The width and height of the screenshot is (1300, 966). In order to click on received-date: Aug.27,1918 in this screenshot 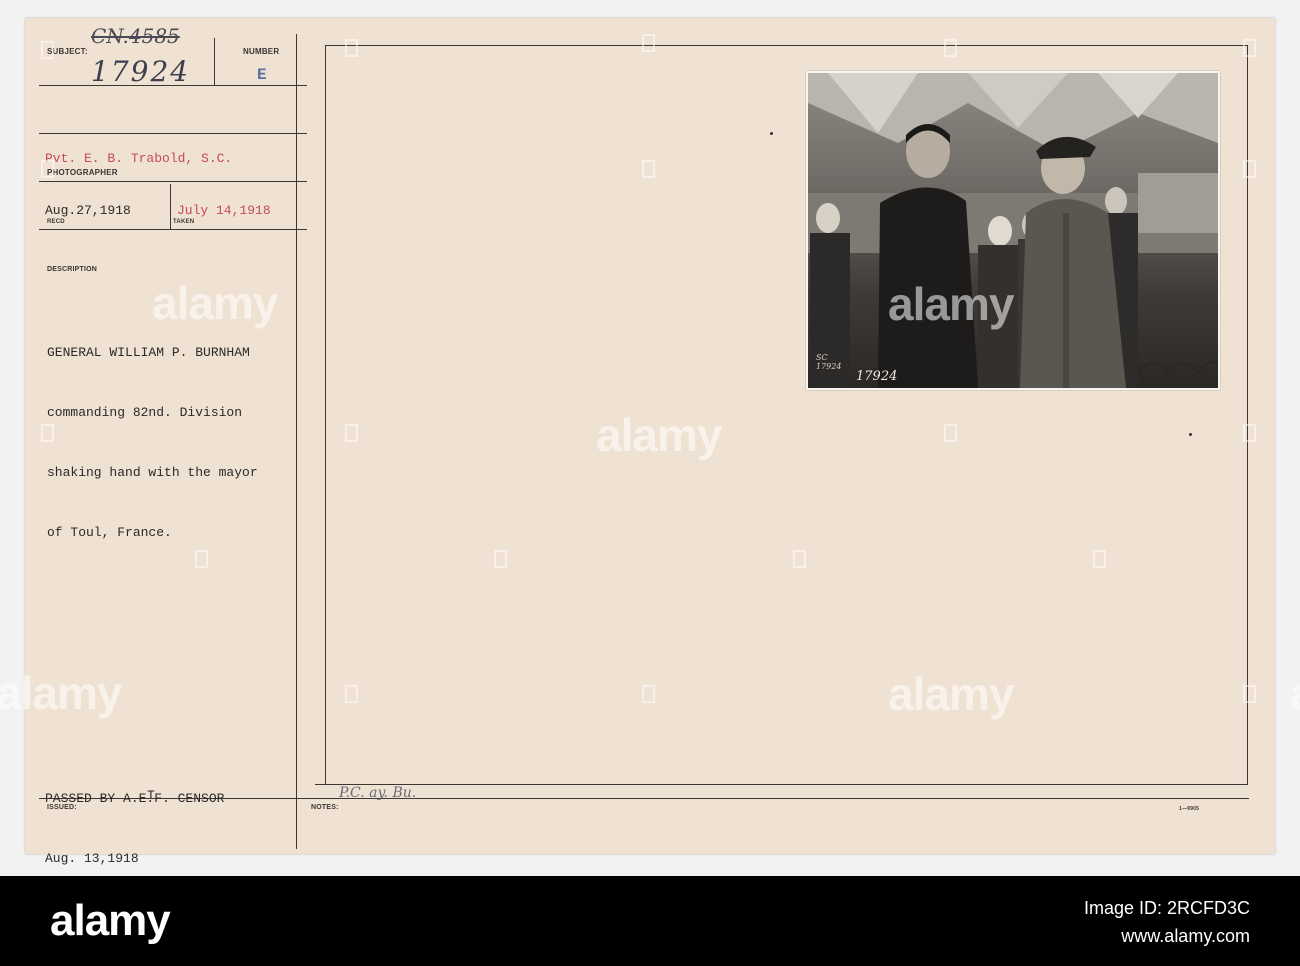, I will do `click(88, 210)`.